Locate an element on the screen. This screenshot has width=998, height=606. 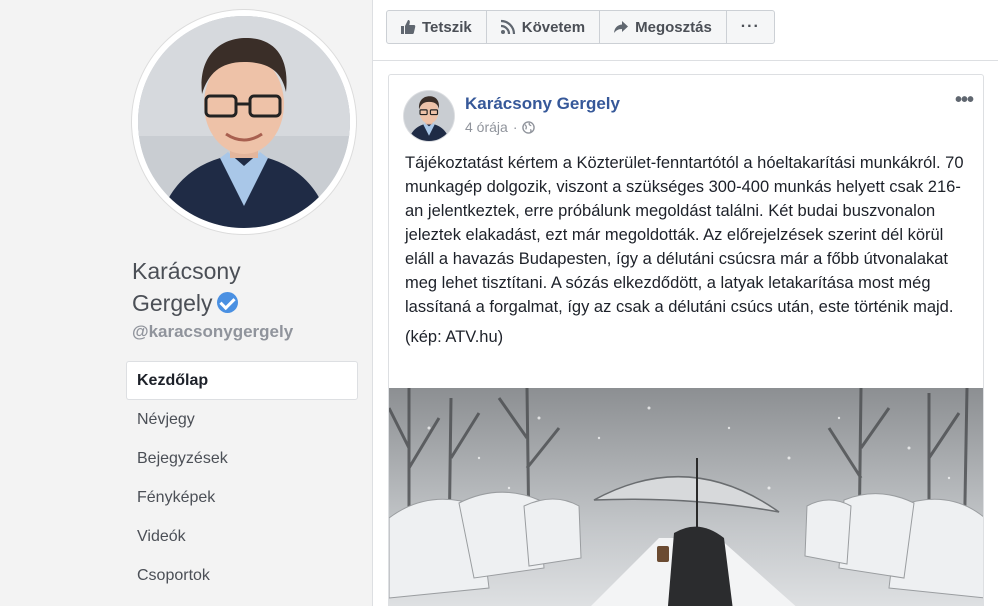
page-action-bar: Tetszik Követem Megosztás ··· is located at coordinates (580, 27).